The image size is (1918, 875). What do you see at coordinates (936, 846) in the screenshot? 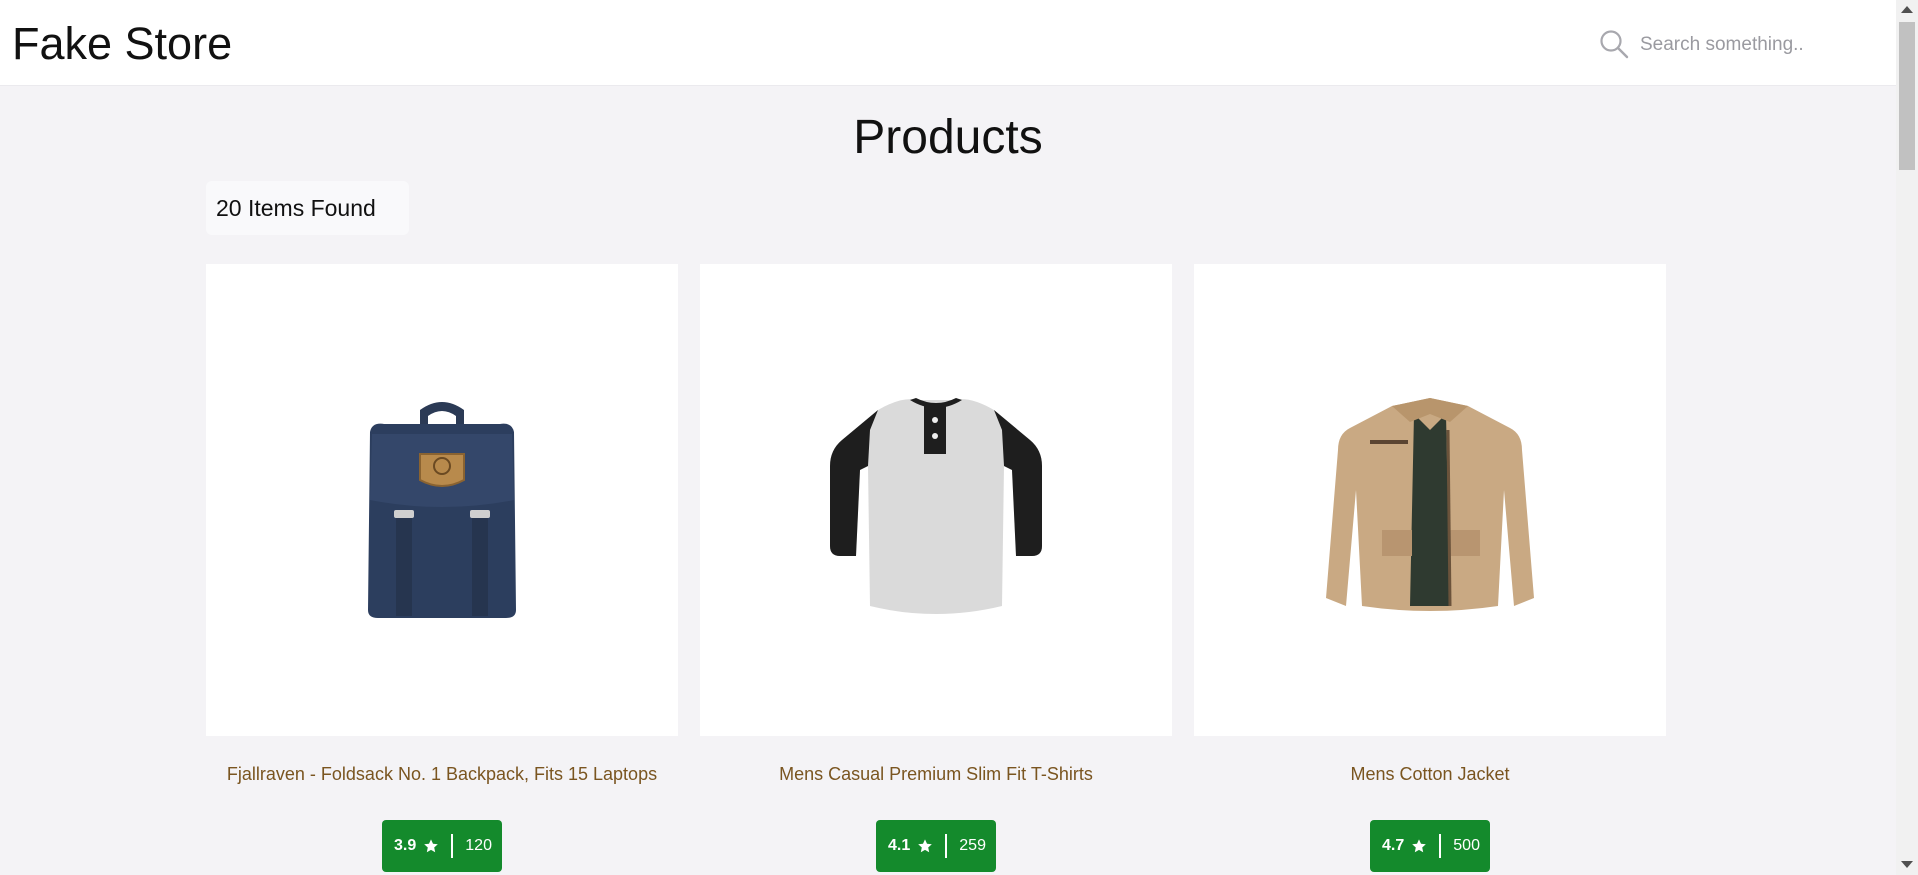
I see `rating-badge: 4.1 259` at bounding box center [936, 846].